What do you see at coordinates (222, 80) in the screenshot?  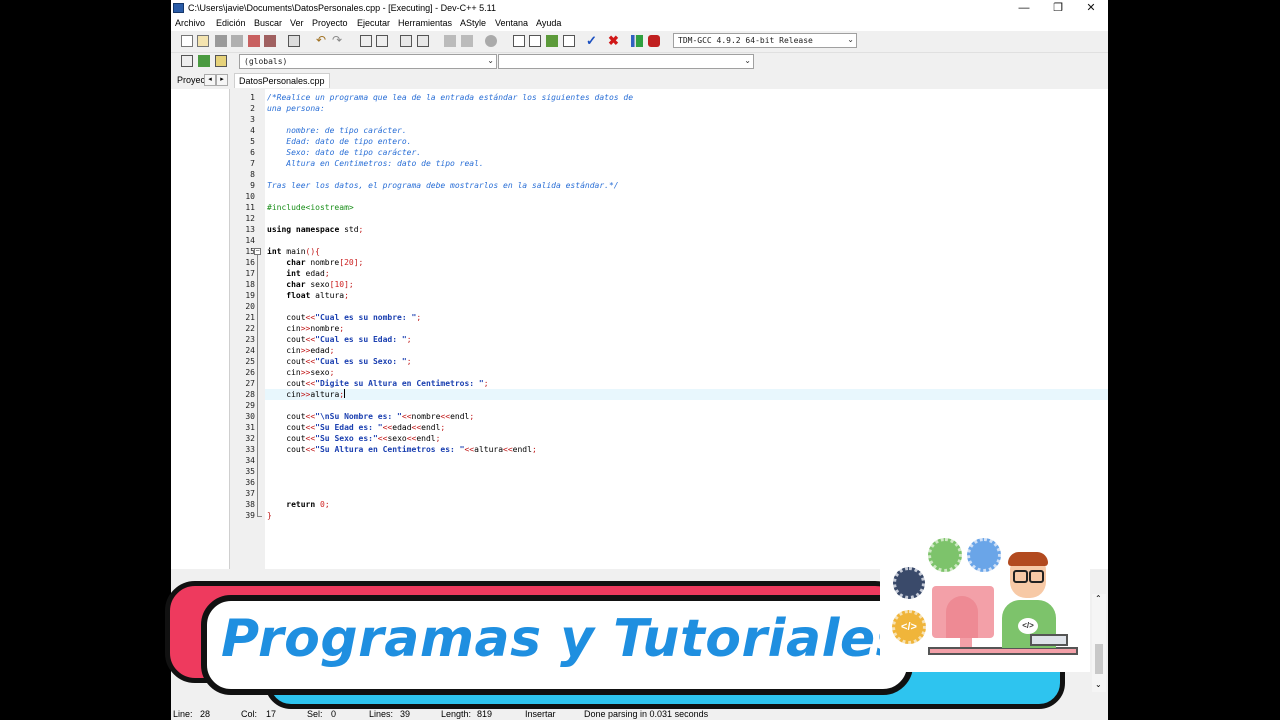 I see `chevron-right-icon: ▸` at bounding box center [222, 80].